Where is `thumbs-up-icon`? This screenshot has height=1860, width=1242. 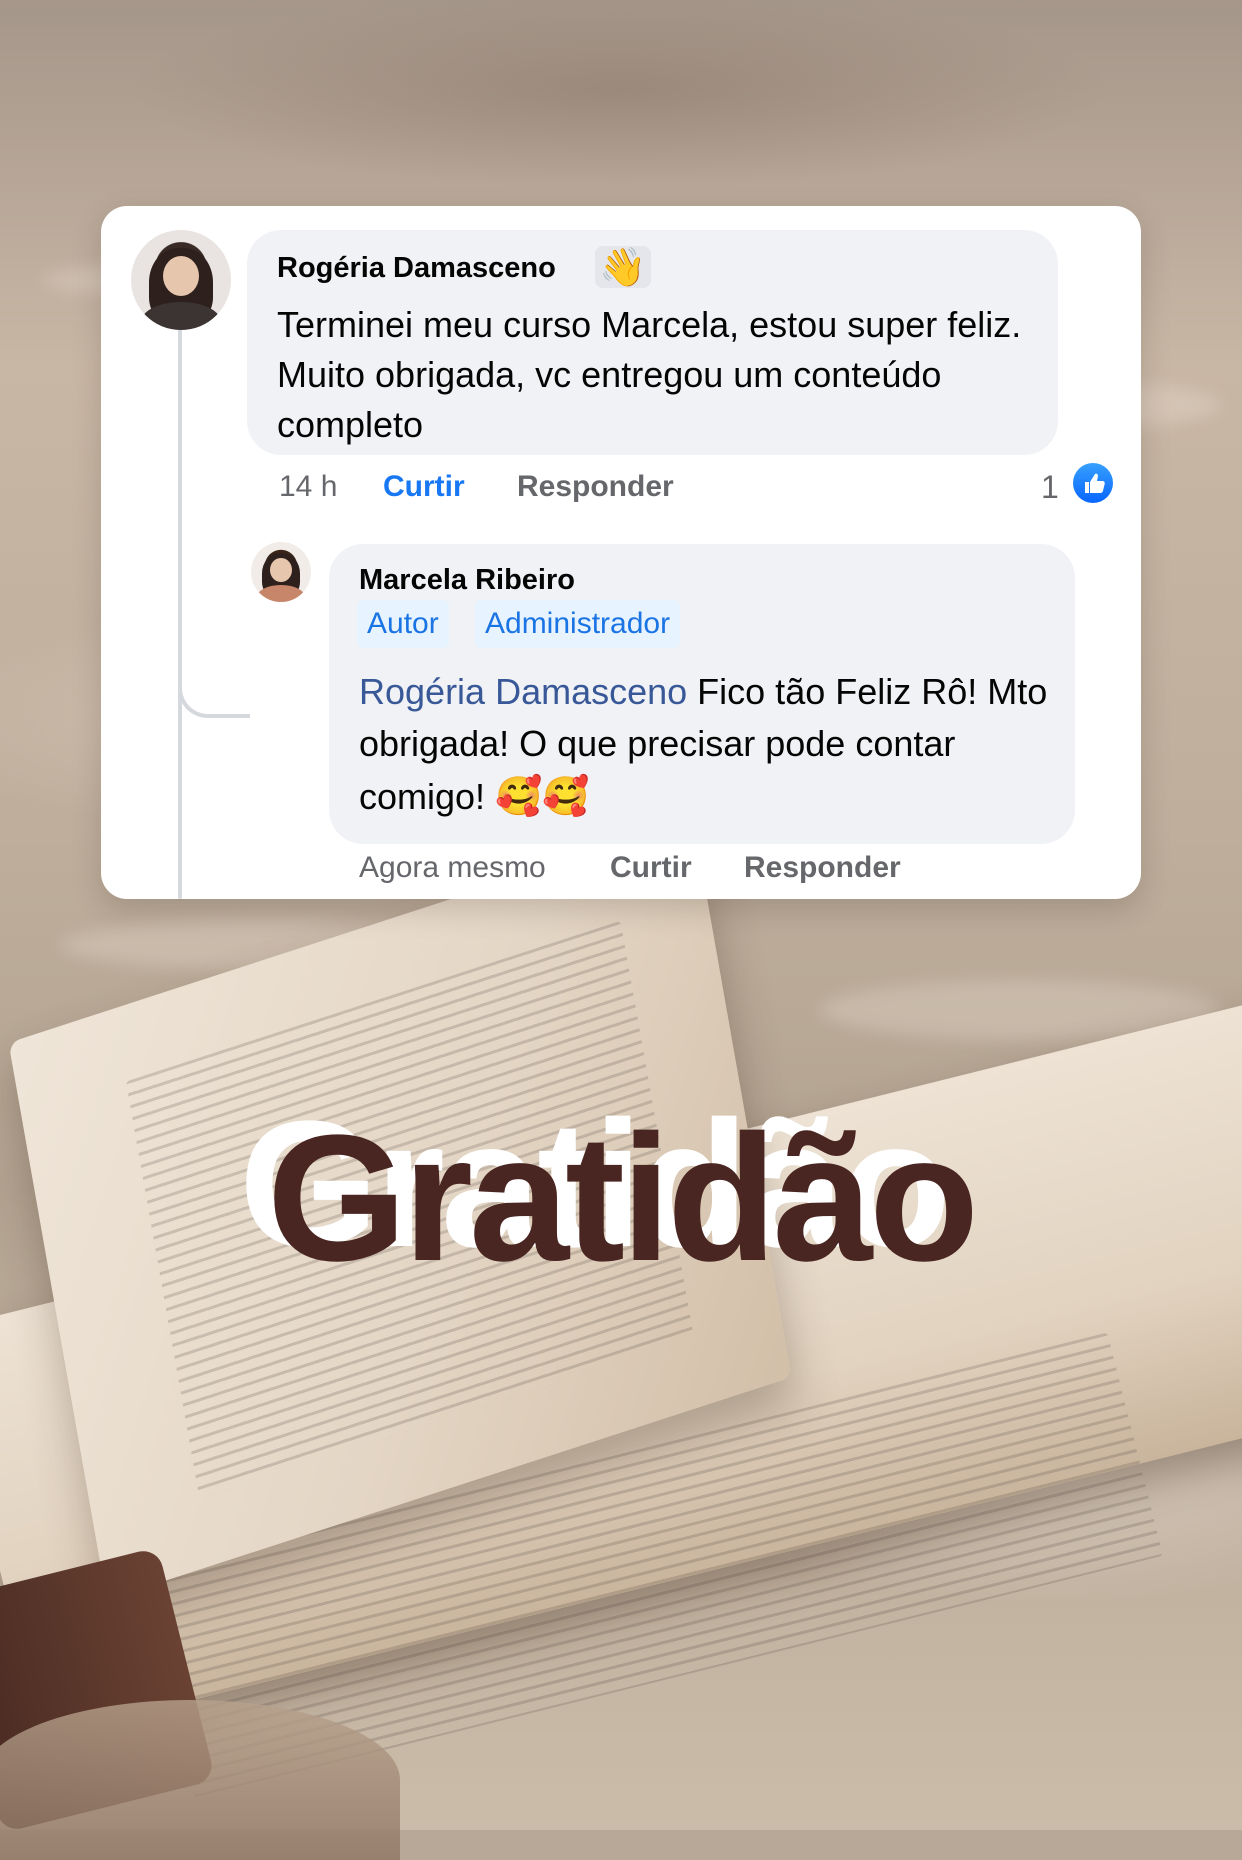 thumbs-up-icon is located at coordinates (1095, 483).